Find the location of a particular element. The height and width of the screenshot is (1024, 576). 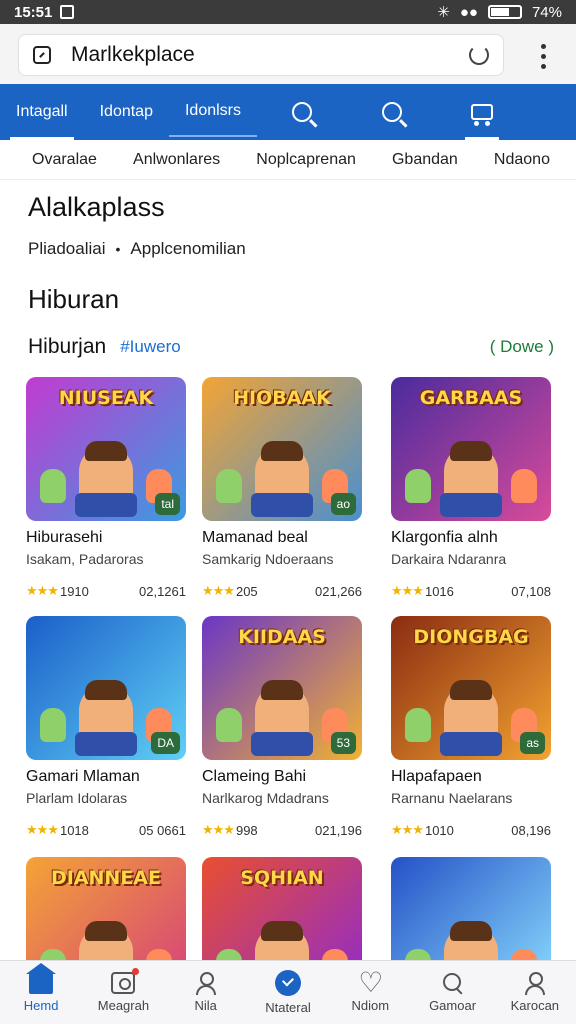

browser-toolbar: Marlkekplace is located at coordinates (288, 54).